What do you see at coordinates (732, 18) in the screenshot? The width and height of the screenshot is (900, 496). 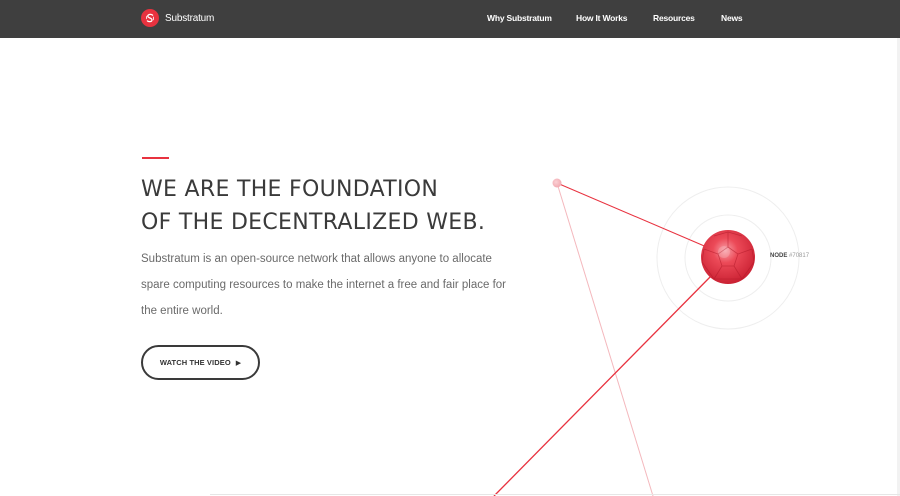 I see `nav-link-news: News` at bounding box center [732, 18].